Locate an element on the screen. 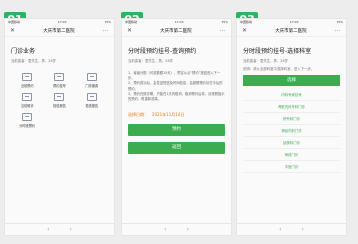 This screenshot has height=244, width=358. department-item: 骨科门诊 is located at coordinates (291, 155).